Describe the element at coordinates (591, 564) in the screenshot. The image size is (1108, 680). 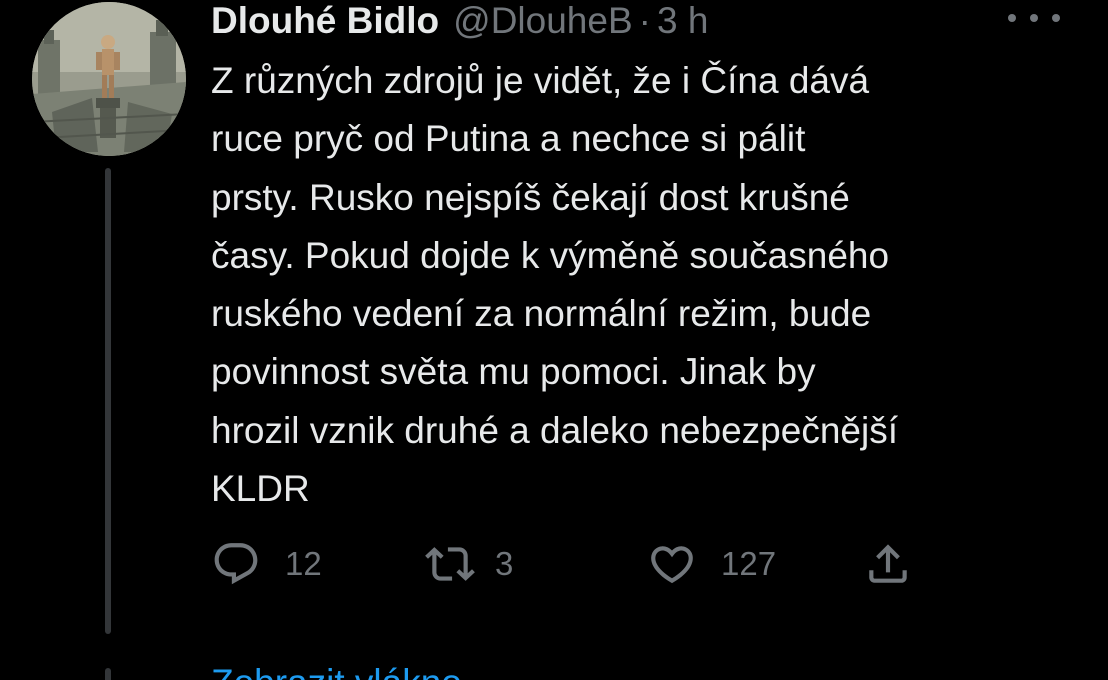
I see `tweet-actions: 12 3 127` at that location.